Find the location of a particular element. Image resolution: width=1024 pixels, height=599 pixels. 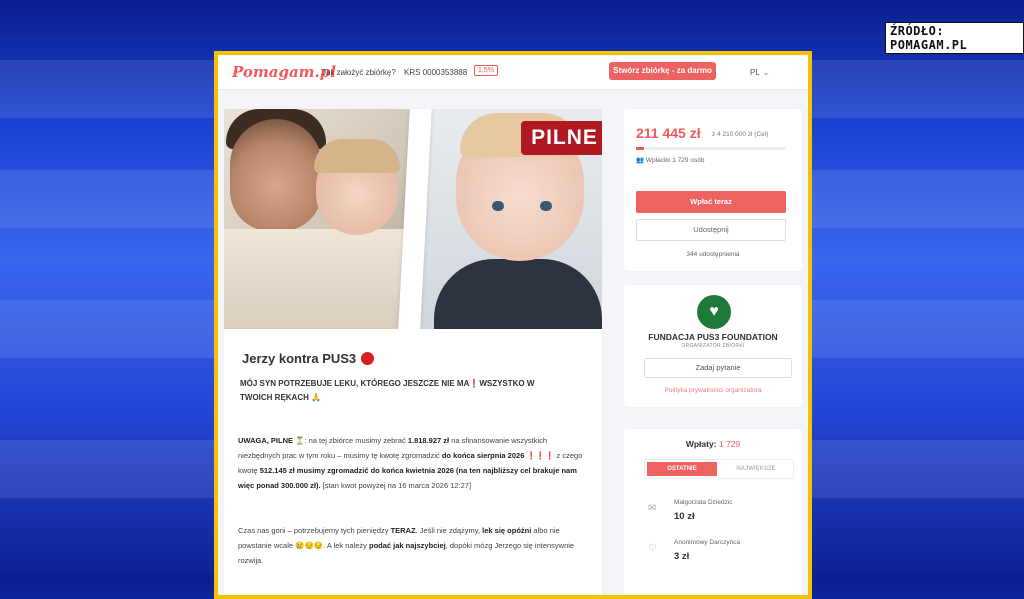

ask-question-button: Zadaj pytanie is located at coordinates (718, 368).